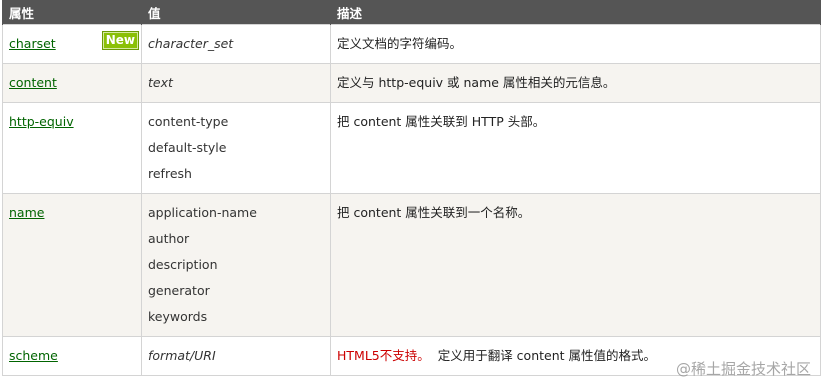  Describe the element at coordinates (33, 355) in the screenshot. I see `attr-link-scheme: scheme` at that location.